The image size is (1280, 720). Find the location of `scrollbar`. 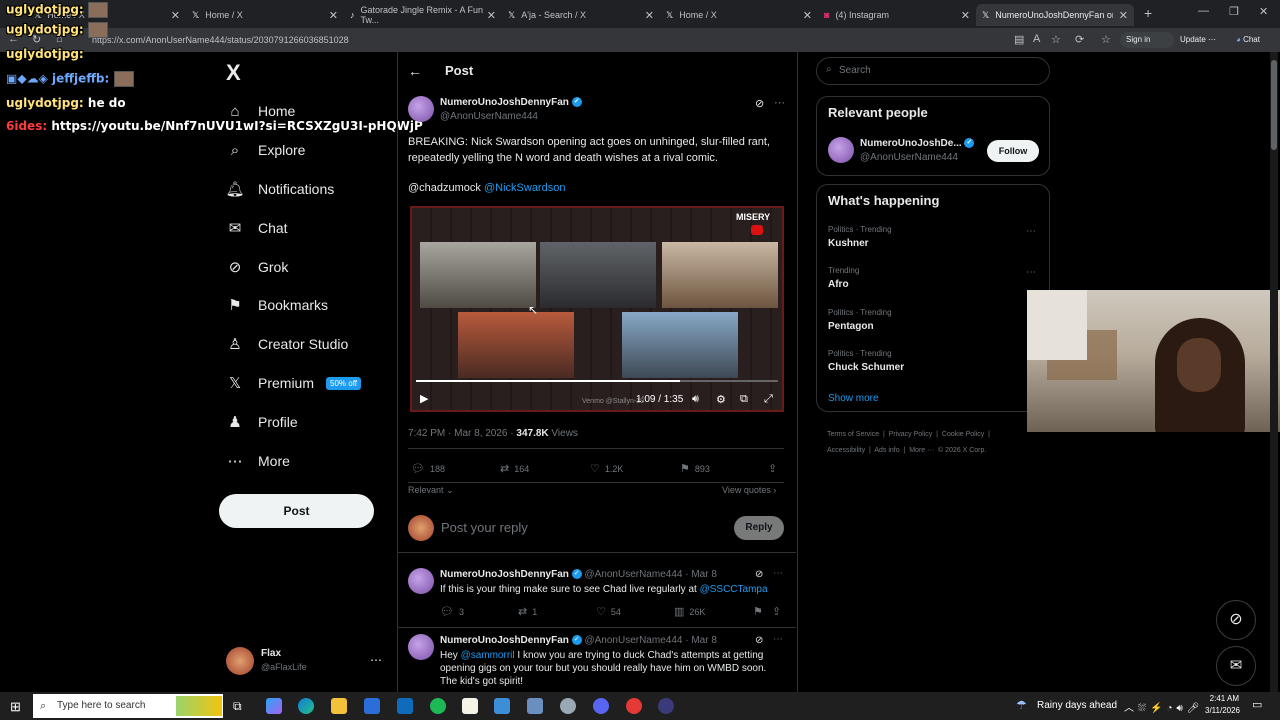

scrollbar is located at coordinates (1274, 372).